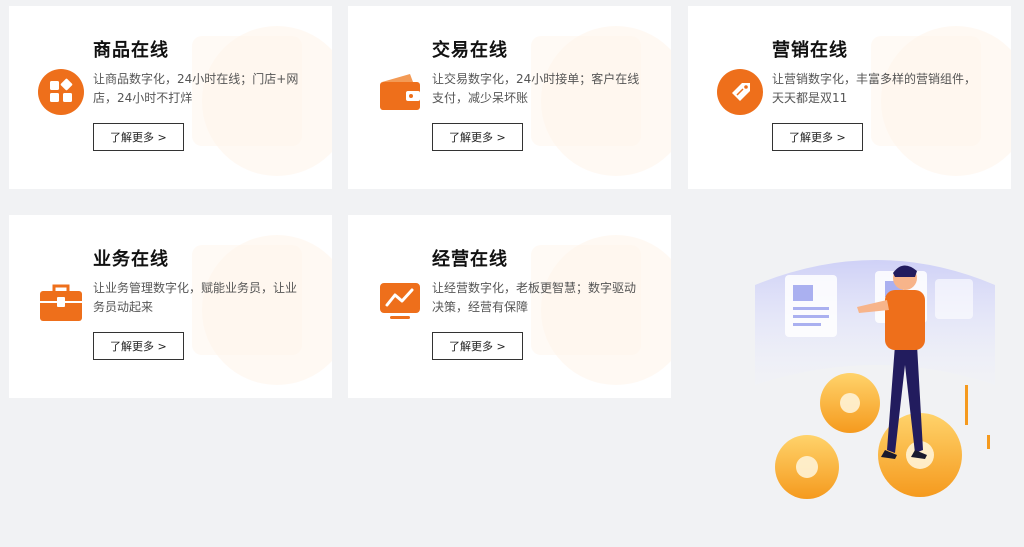 This screenshot has width=1024, height=547. I want to click on product-grid-icon, so click(61, 92).